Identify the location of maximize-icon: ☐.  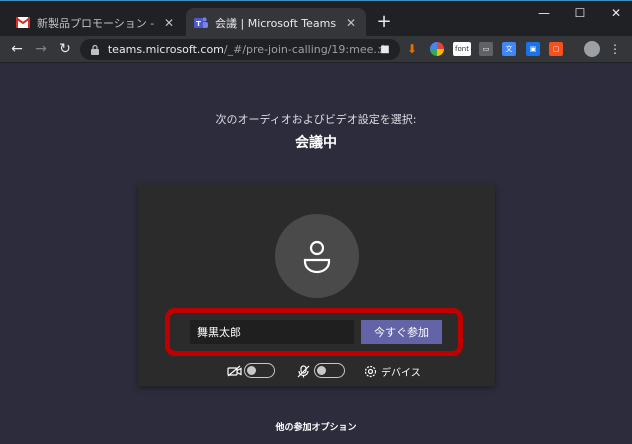
(580, 13).